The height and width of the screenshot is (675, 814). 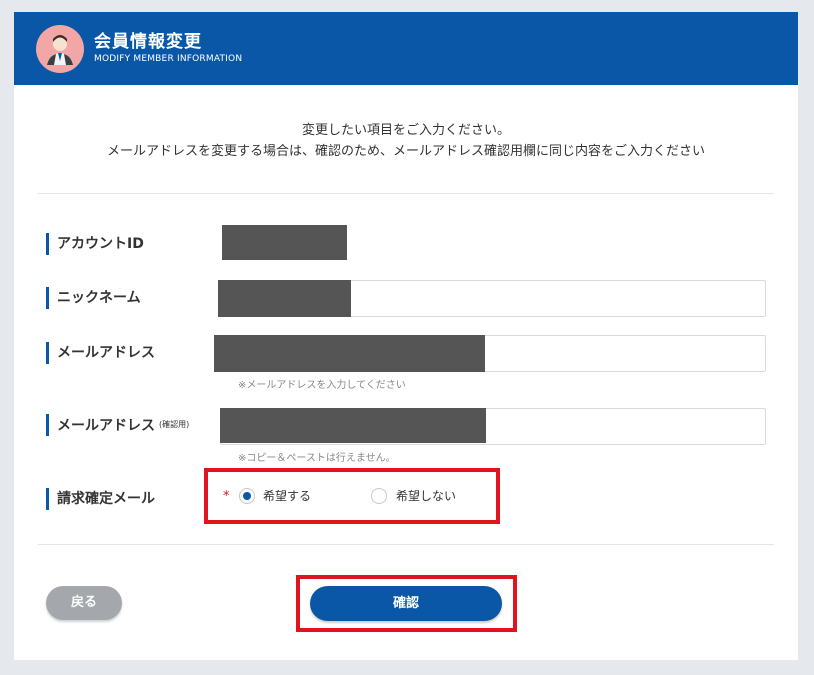 What do you see at coordinates (379, 496) in the screenshot?
I see `billing-mail-no-radio` at bounding box center [379, 496].